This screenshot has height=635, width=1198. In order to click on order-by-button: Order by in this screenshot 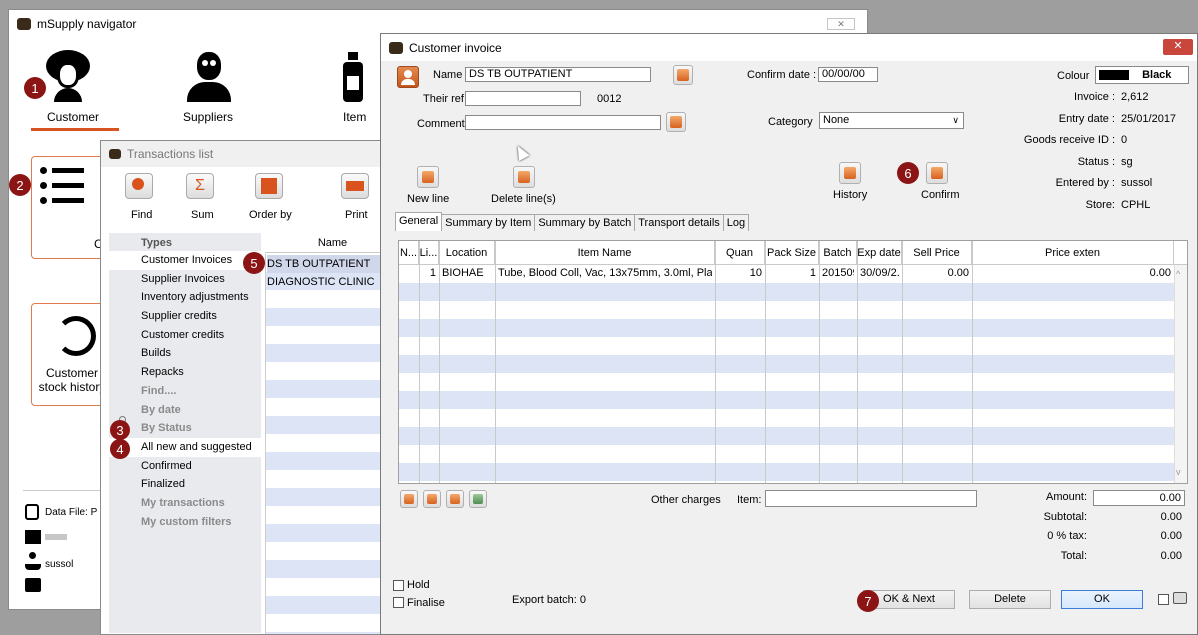, I will do `click(271, 197)`.